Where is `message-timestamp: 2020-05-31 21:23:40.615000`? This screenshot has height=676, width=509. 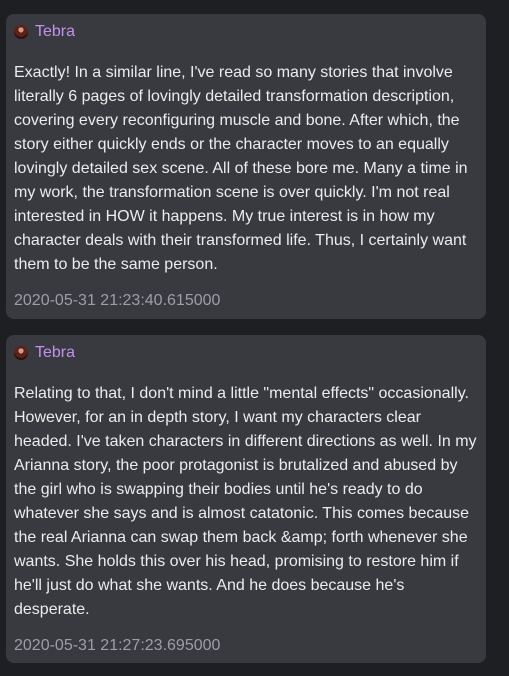
message-timestamp: 2020-05-31 21:23:40.615000 is located at coordinates (117, 300).